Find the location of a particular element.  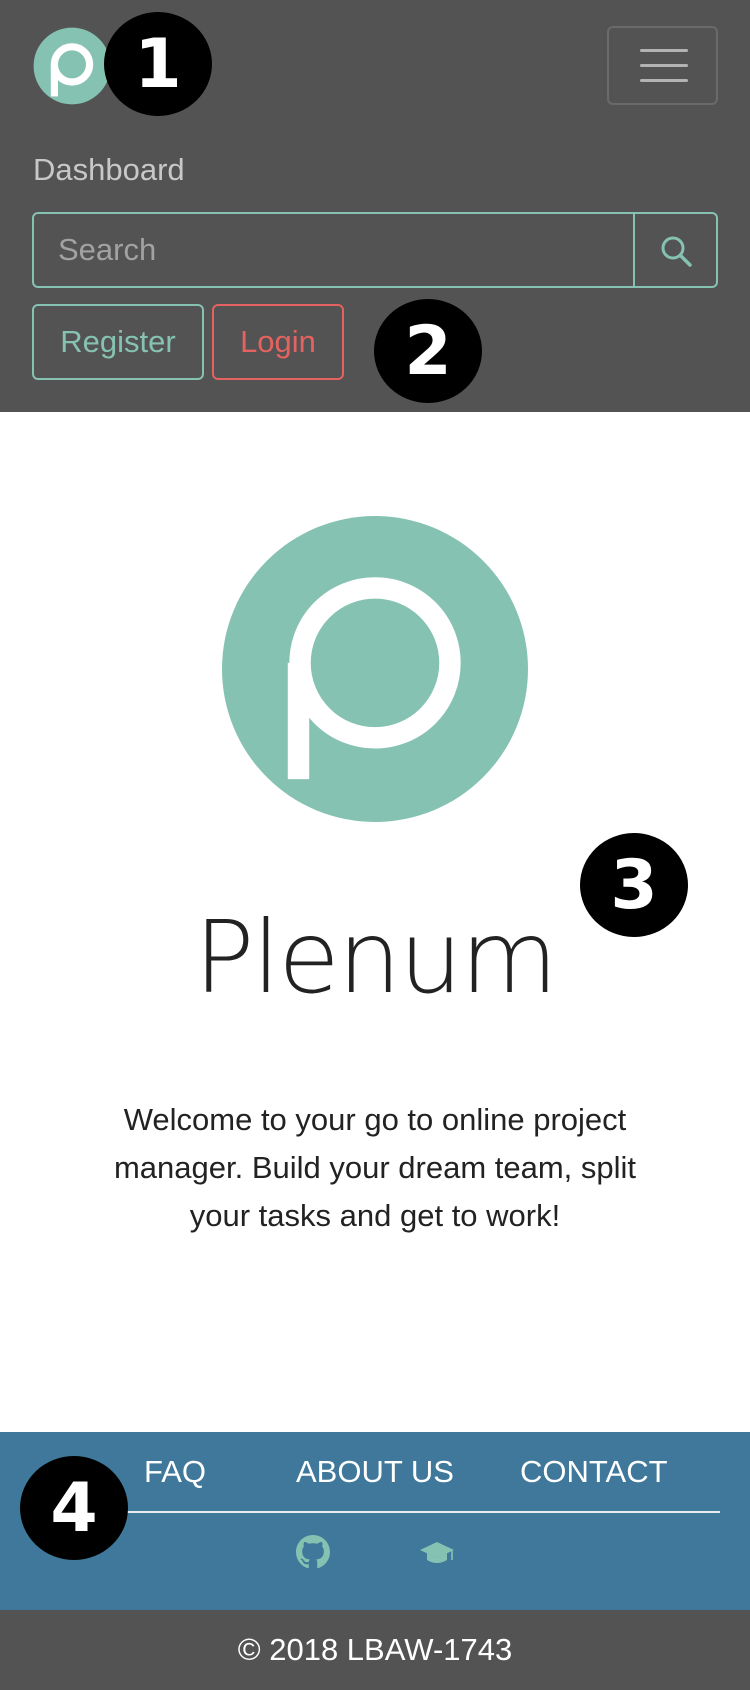

hamburger-icon is located at coordinates (664, 50).